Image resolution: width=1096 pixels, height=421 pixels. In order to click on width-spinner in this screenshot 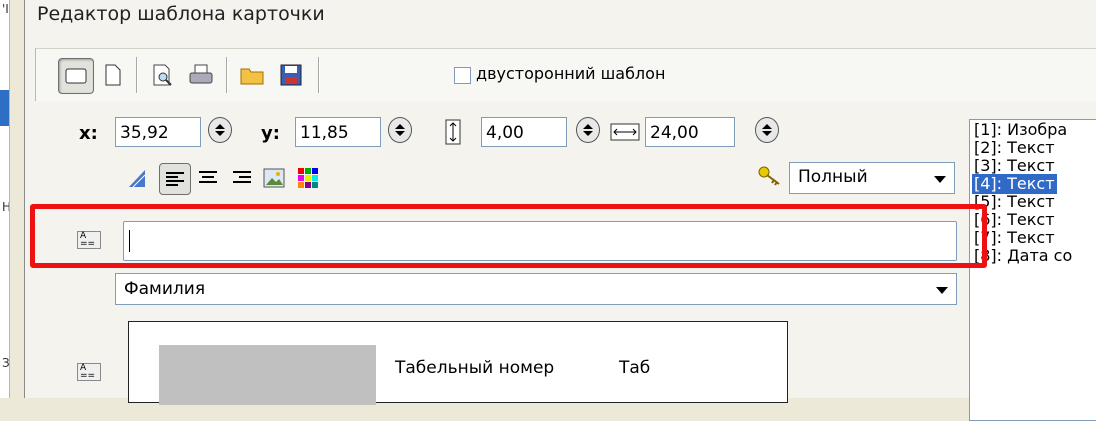, I will do `click(767, 130)`.